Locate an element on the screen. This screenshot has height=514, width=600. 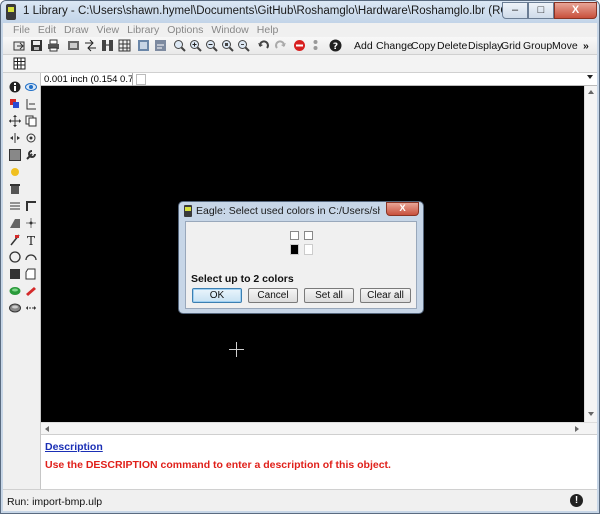
rotate-icon is located at coordinates (31, 138).